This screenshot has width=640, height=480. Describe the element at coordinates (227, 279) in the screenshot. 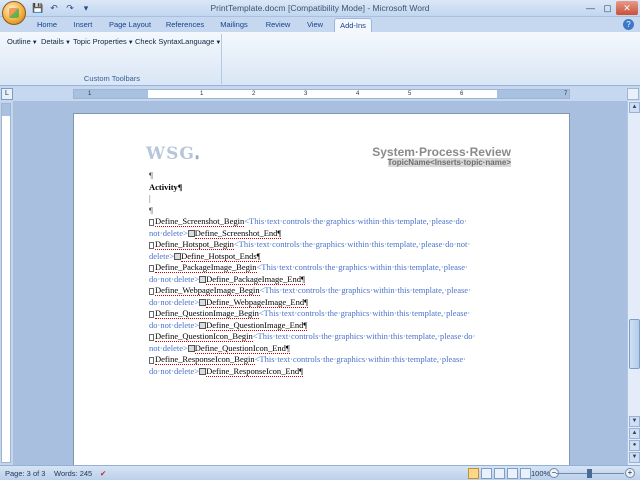

I see `field-line: do·not·delete> Define_PackageImage_End¶` at that location.